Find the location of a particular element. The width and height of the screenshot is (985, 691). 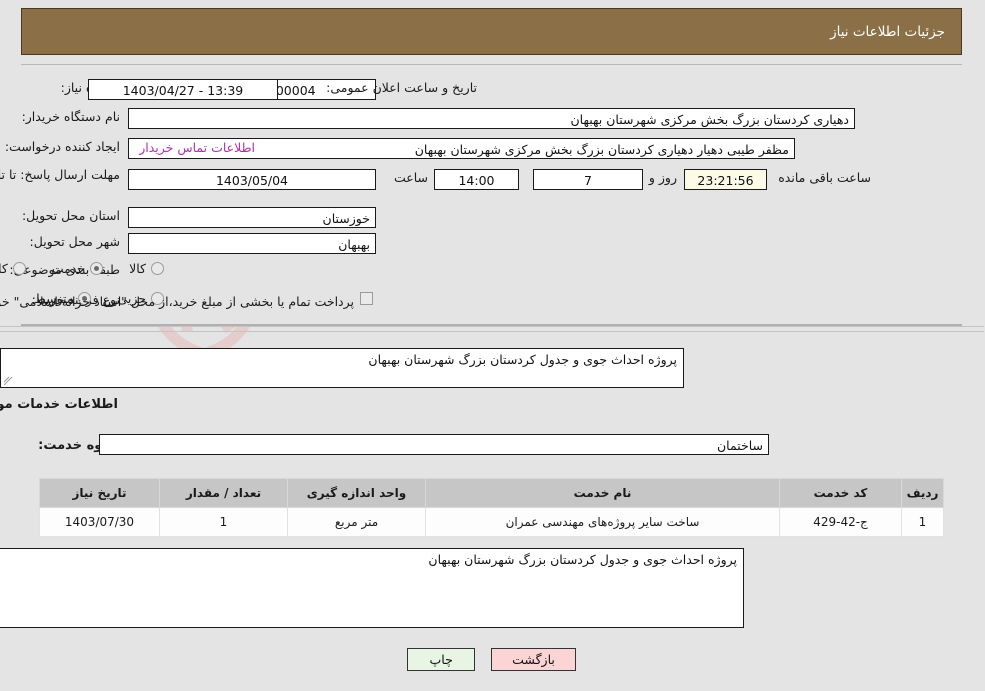

category-radio-khedmat: خدمت is located at coordinates (78, 268).